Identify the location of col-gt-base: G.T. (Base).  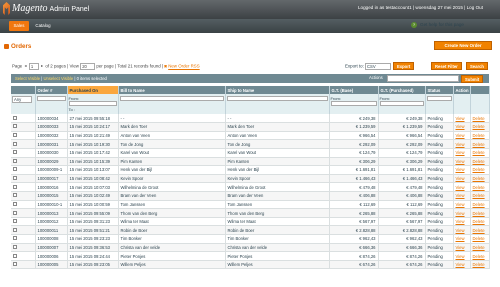
(354, 90).